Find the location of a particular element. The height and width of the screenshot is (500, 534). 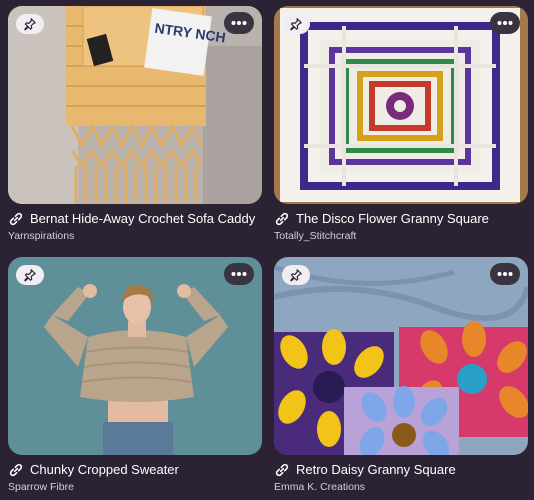

pin-title-link: The Disco Flower Granny Square is located at coordinates (401, 218).